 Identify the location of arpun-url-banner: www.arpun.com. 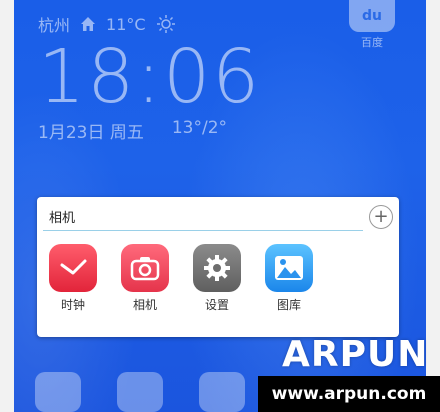
(349, 394).